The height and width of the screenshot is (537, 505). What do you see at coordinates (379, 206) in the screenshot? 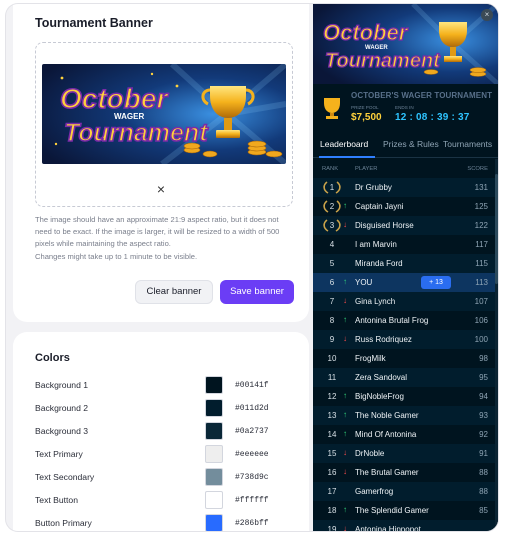
I see `player-name: Captain Jayni` at bounding box center [379, 206].